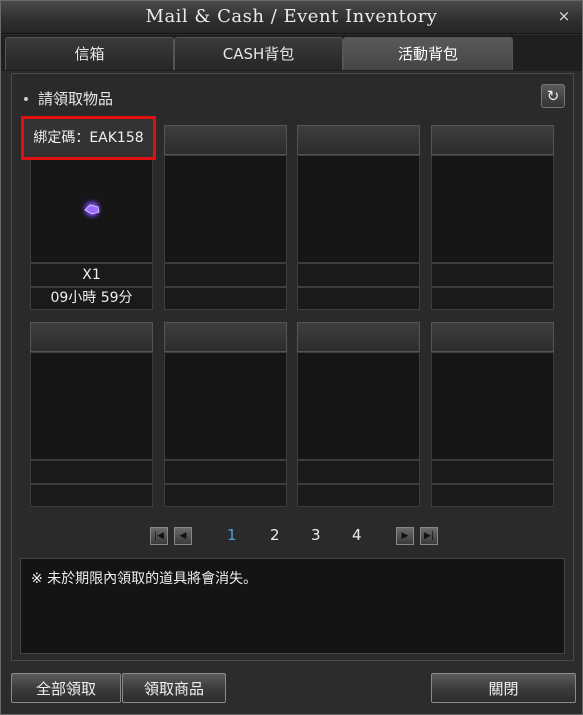  What do you see at coordinates (76, 99) in the screenshot?
I see `section-label: 請領取物品` at bounding box center [76, 99].